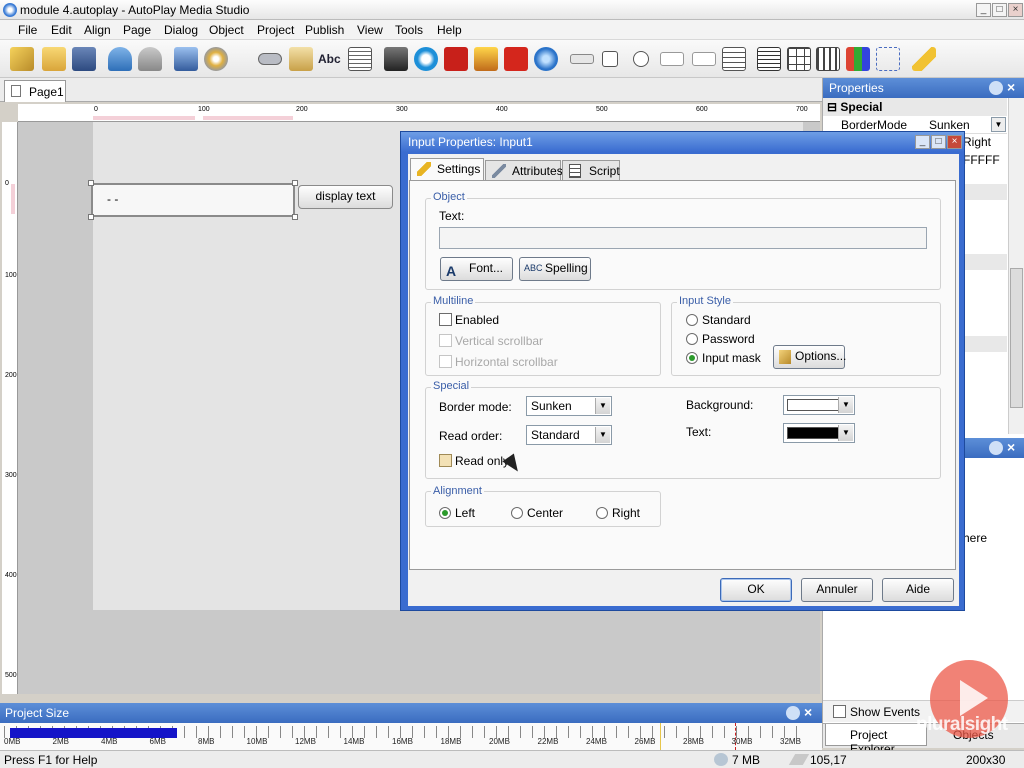 The height and width of the screenshot is (768, 1024). I want to click on web-object-icon, so click(546, 59).